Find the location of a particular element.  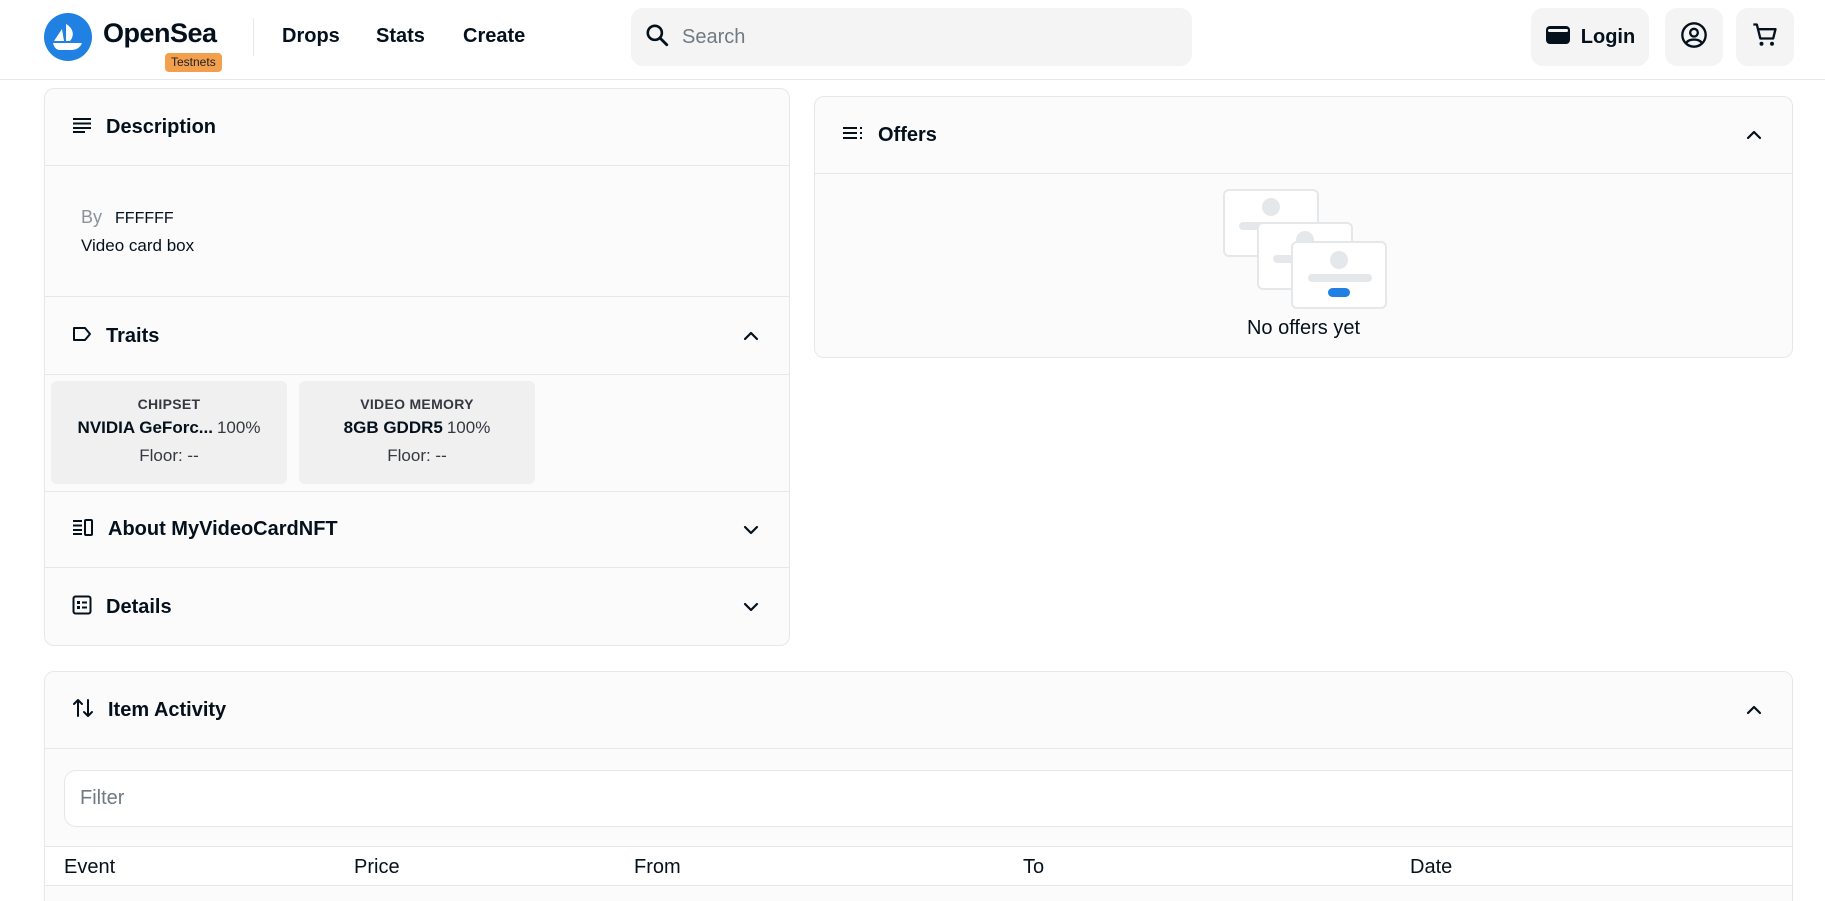

nav-create: Create is located at coordinates (494, 36).